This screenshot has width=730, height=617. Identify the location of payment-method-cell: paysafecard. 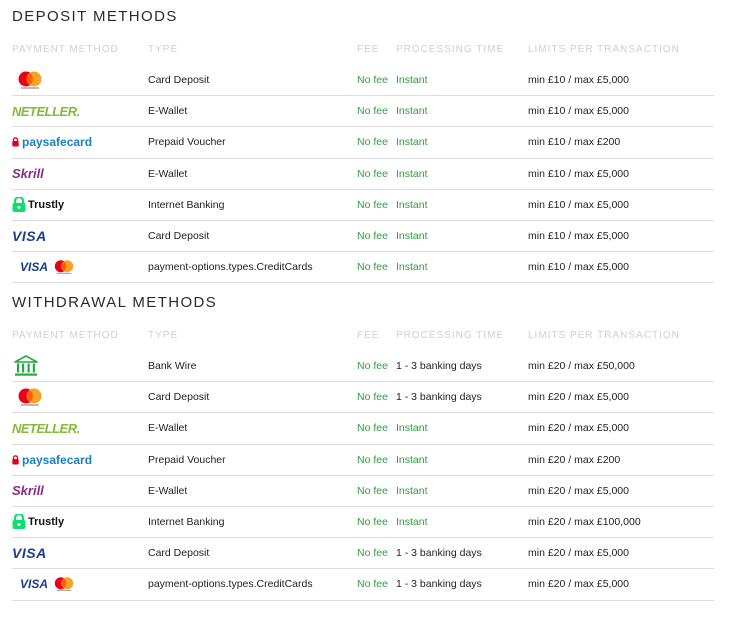
(72, 142).